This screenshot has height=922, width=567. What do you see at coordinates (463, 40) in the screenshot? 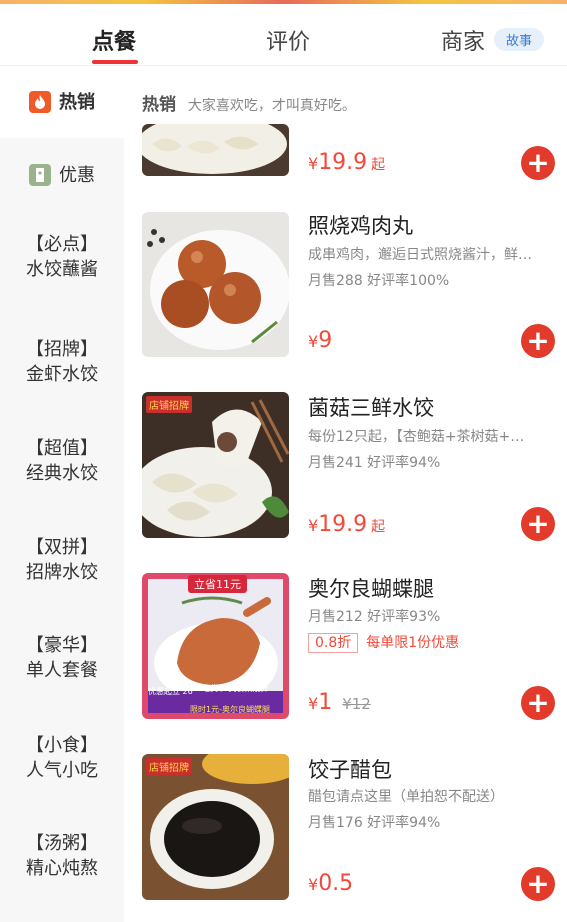
I see `tab-merchant: 商家` at bounding box center [463, 40].